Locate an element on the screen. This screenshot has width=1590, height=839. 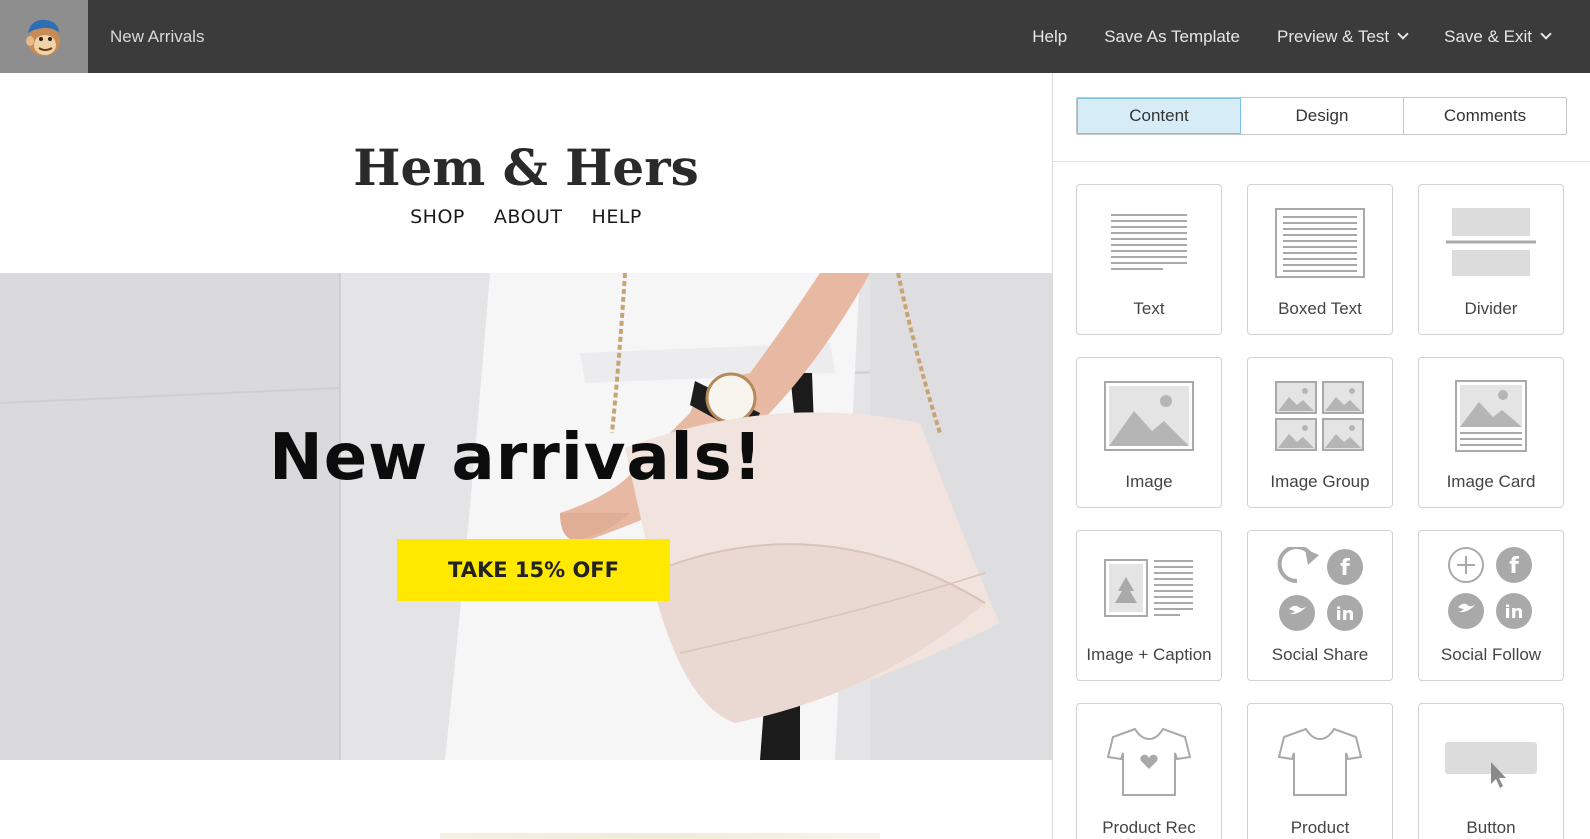
block-label: Button is located at coordinates (1491, 827).